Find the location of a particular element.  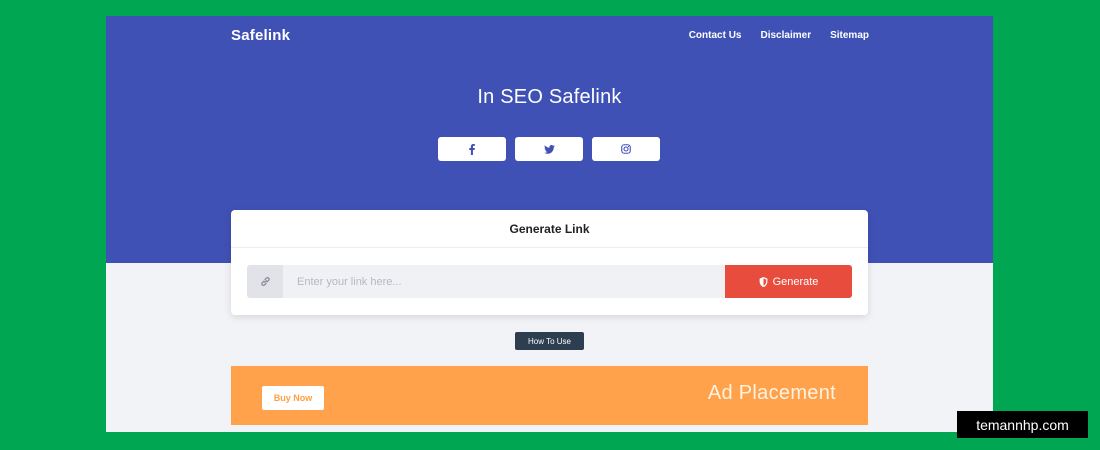

nav-contact-us: Contact Us is located at coordinates (715, 35).